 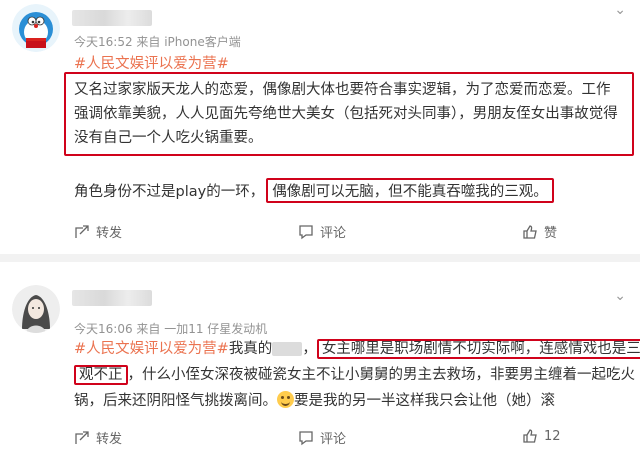 What do you see at coordinates (551, 233) in the screenshot?
I see `like-label: 赞` at bounding box center [551, 233].